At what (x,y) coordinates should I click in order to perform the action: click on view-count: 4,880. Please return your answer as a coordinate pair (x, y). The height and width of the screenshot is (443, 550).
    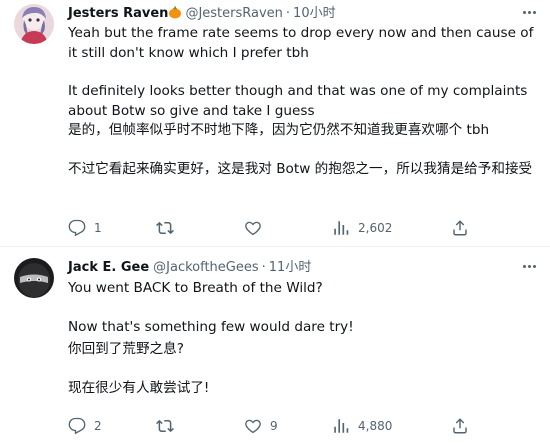
    Looking at the image, I should click on (375, 426).